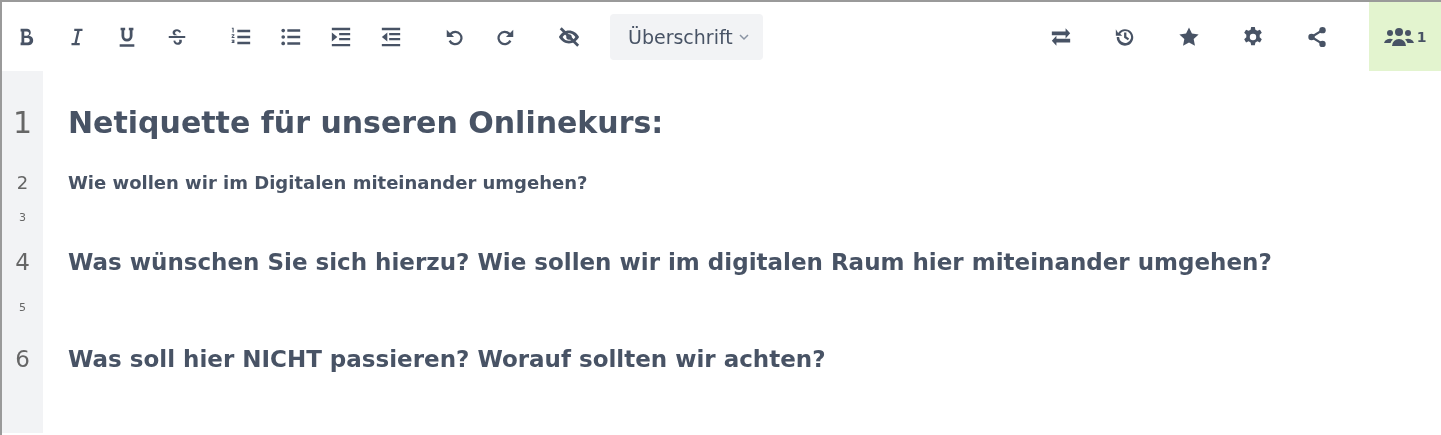 The width and height of the screenshot is (1441, 435). What do you see at coordinates (22, 122) in the screenshot?
I see `line-number: 1` at bounding box center [22, 122].